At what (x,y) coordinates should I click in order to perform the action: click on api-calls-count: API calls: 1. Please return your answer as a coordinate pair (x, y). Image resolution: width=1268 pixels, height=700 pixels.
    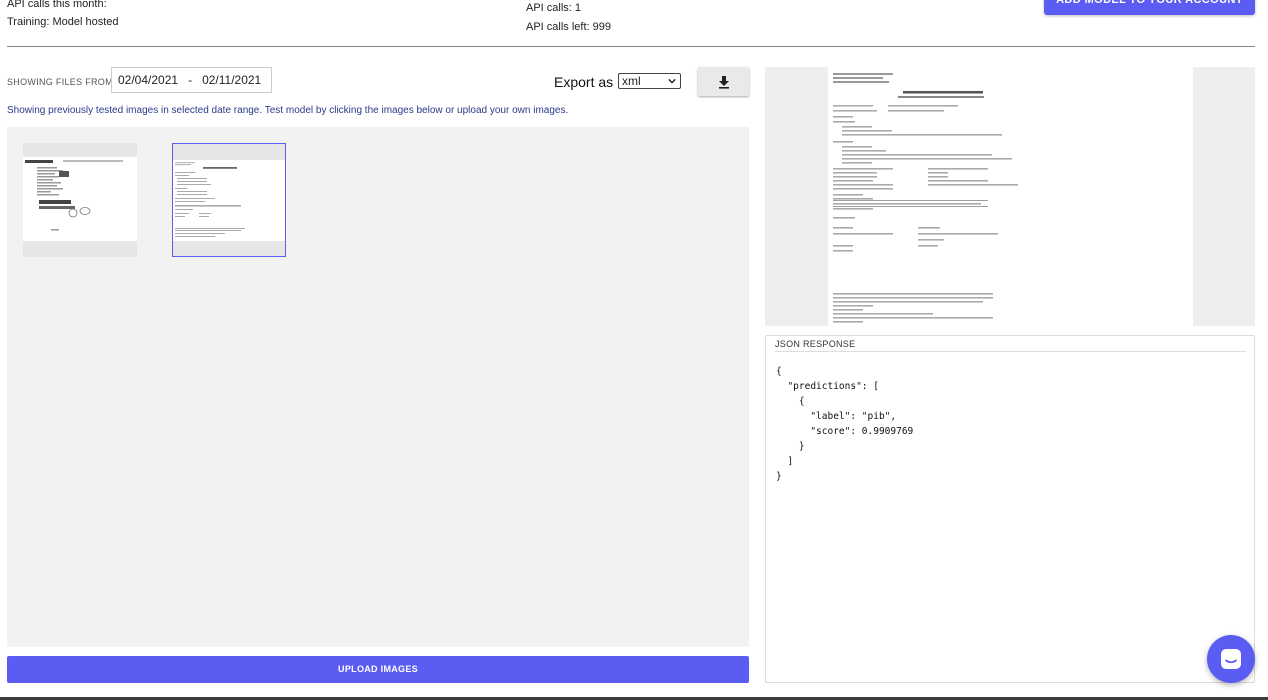
    Looking at the image, I should click on (554, 8).